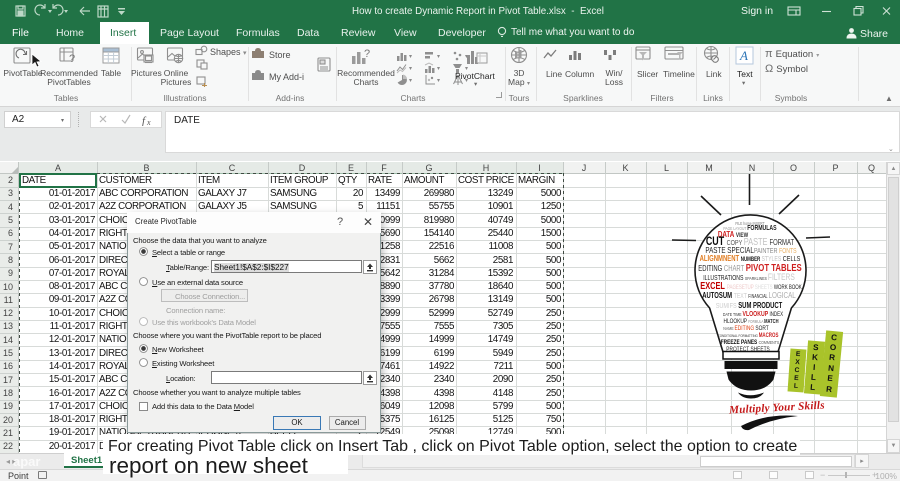 The image size is (900, 481). I want to click on svg-text: A, so click(743, 55).